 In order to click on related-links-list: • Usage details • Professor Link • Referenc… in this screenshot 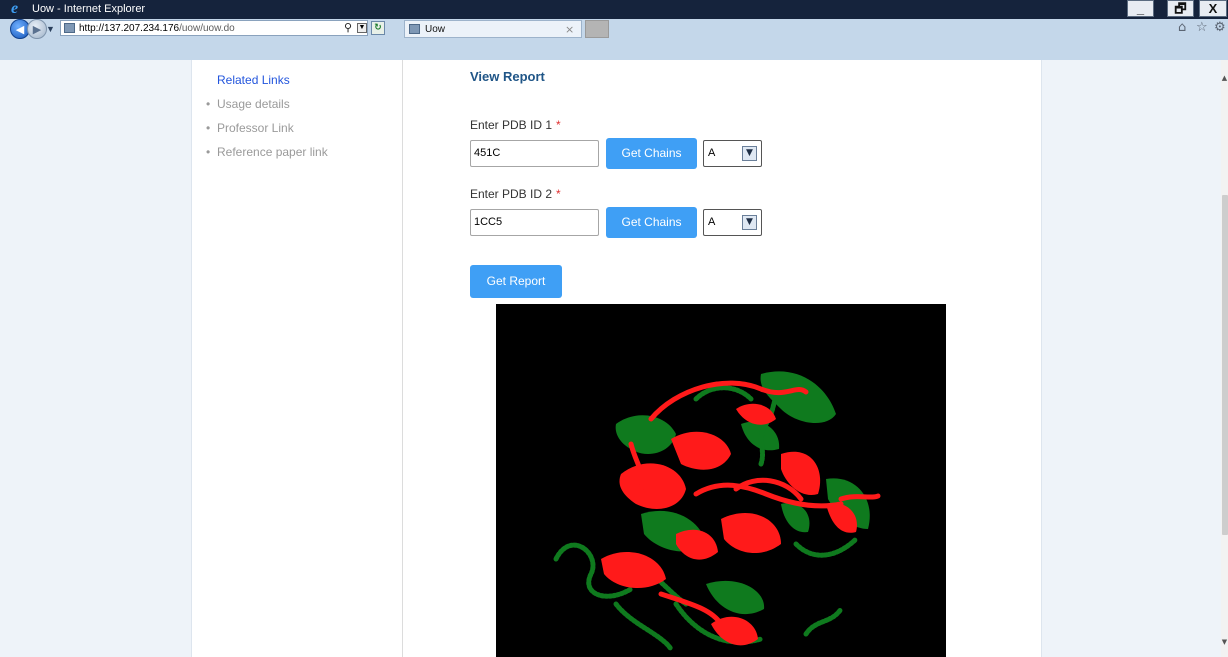, I will do `click(267, 133)`.